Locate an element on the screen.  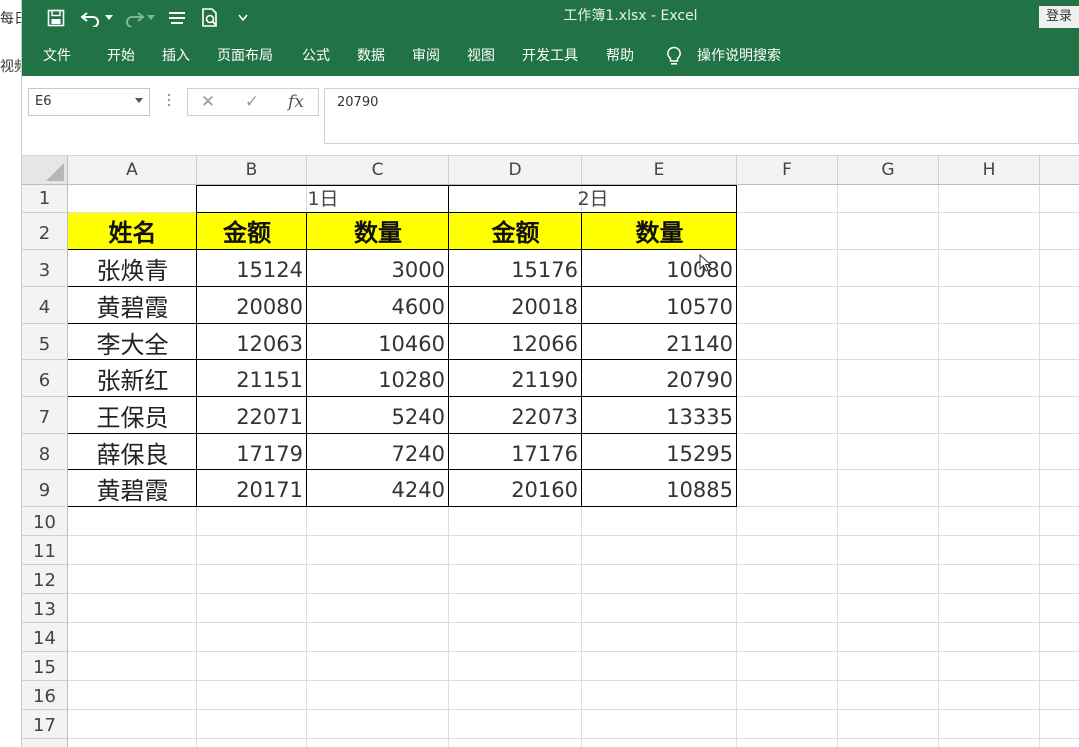
data-cell: 张新红 is located at coordinates (132, 378).